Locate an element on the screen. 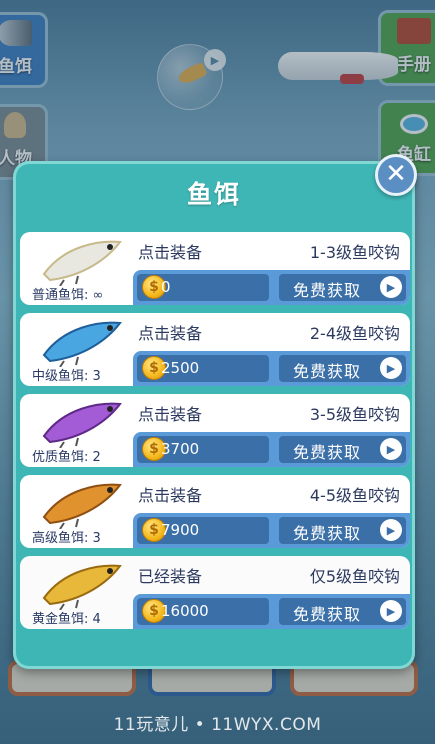 This screenshot has width=435, height=744. buy-price-button: $ 16000 is located at coordinates (203, 611).